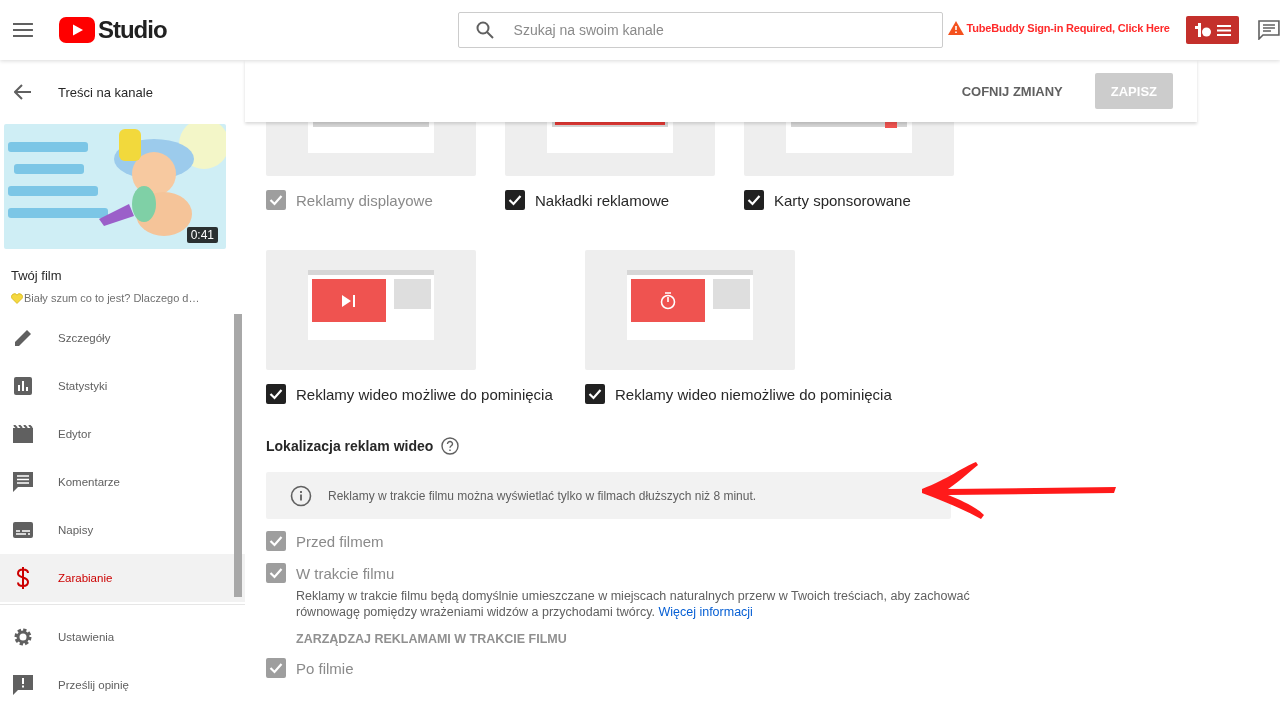 Image resolution: width=1280 pixels, height=720 pixels. Describe the element at coordinates (37, 275) in the screenshot. I see `video-label: Twój film` at that location.